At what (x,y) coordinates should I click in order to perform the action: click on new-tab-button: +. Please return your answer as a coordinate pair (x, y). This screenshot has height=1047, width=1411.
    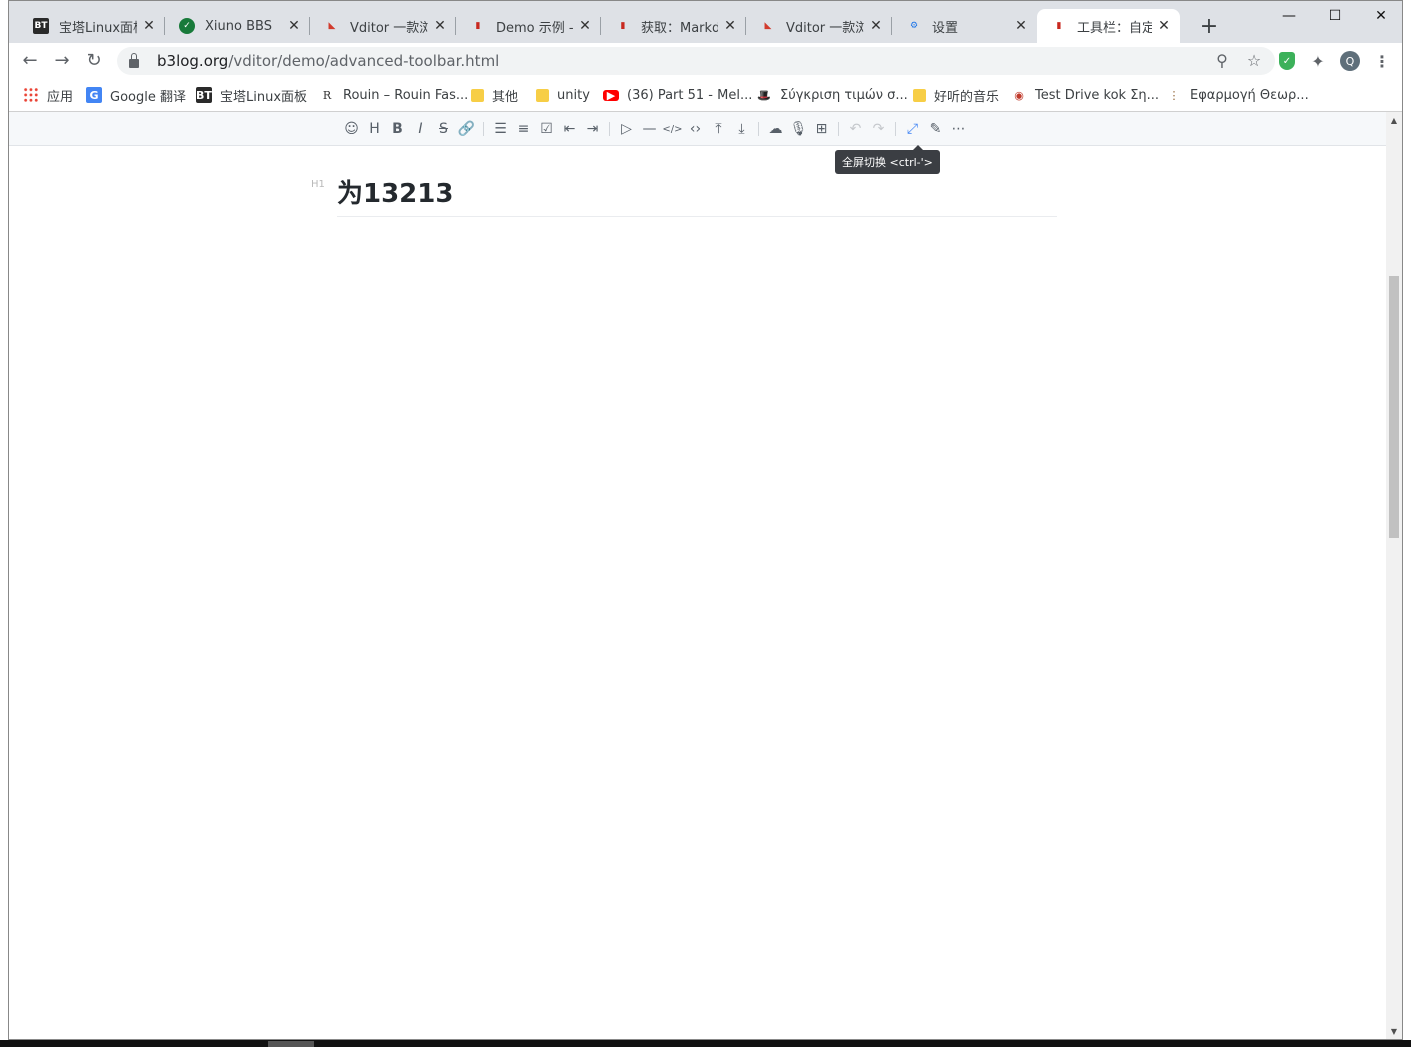
    Looking at the image, I should click on (1209, 27).